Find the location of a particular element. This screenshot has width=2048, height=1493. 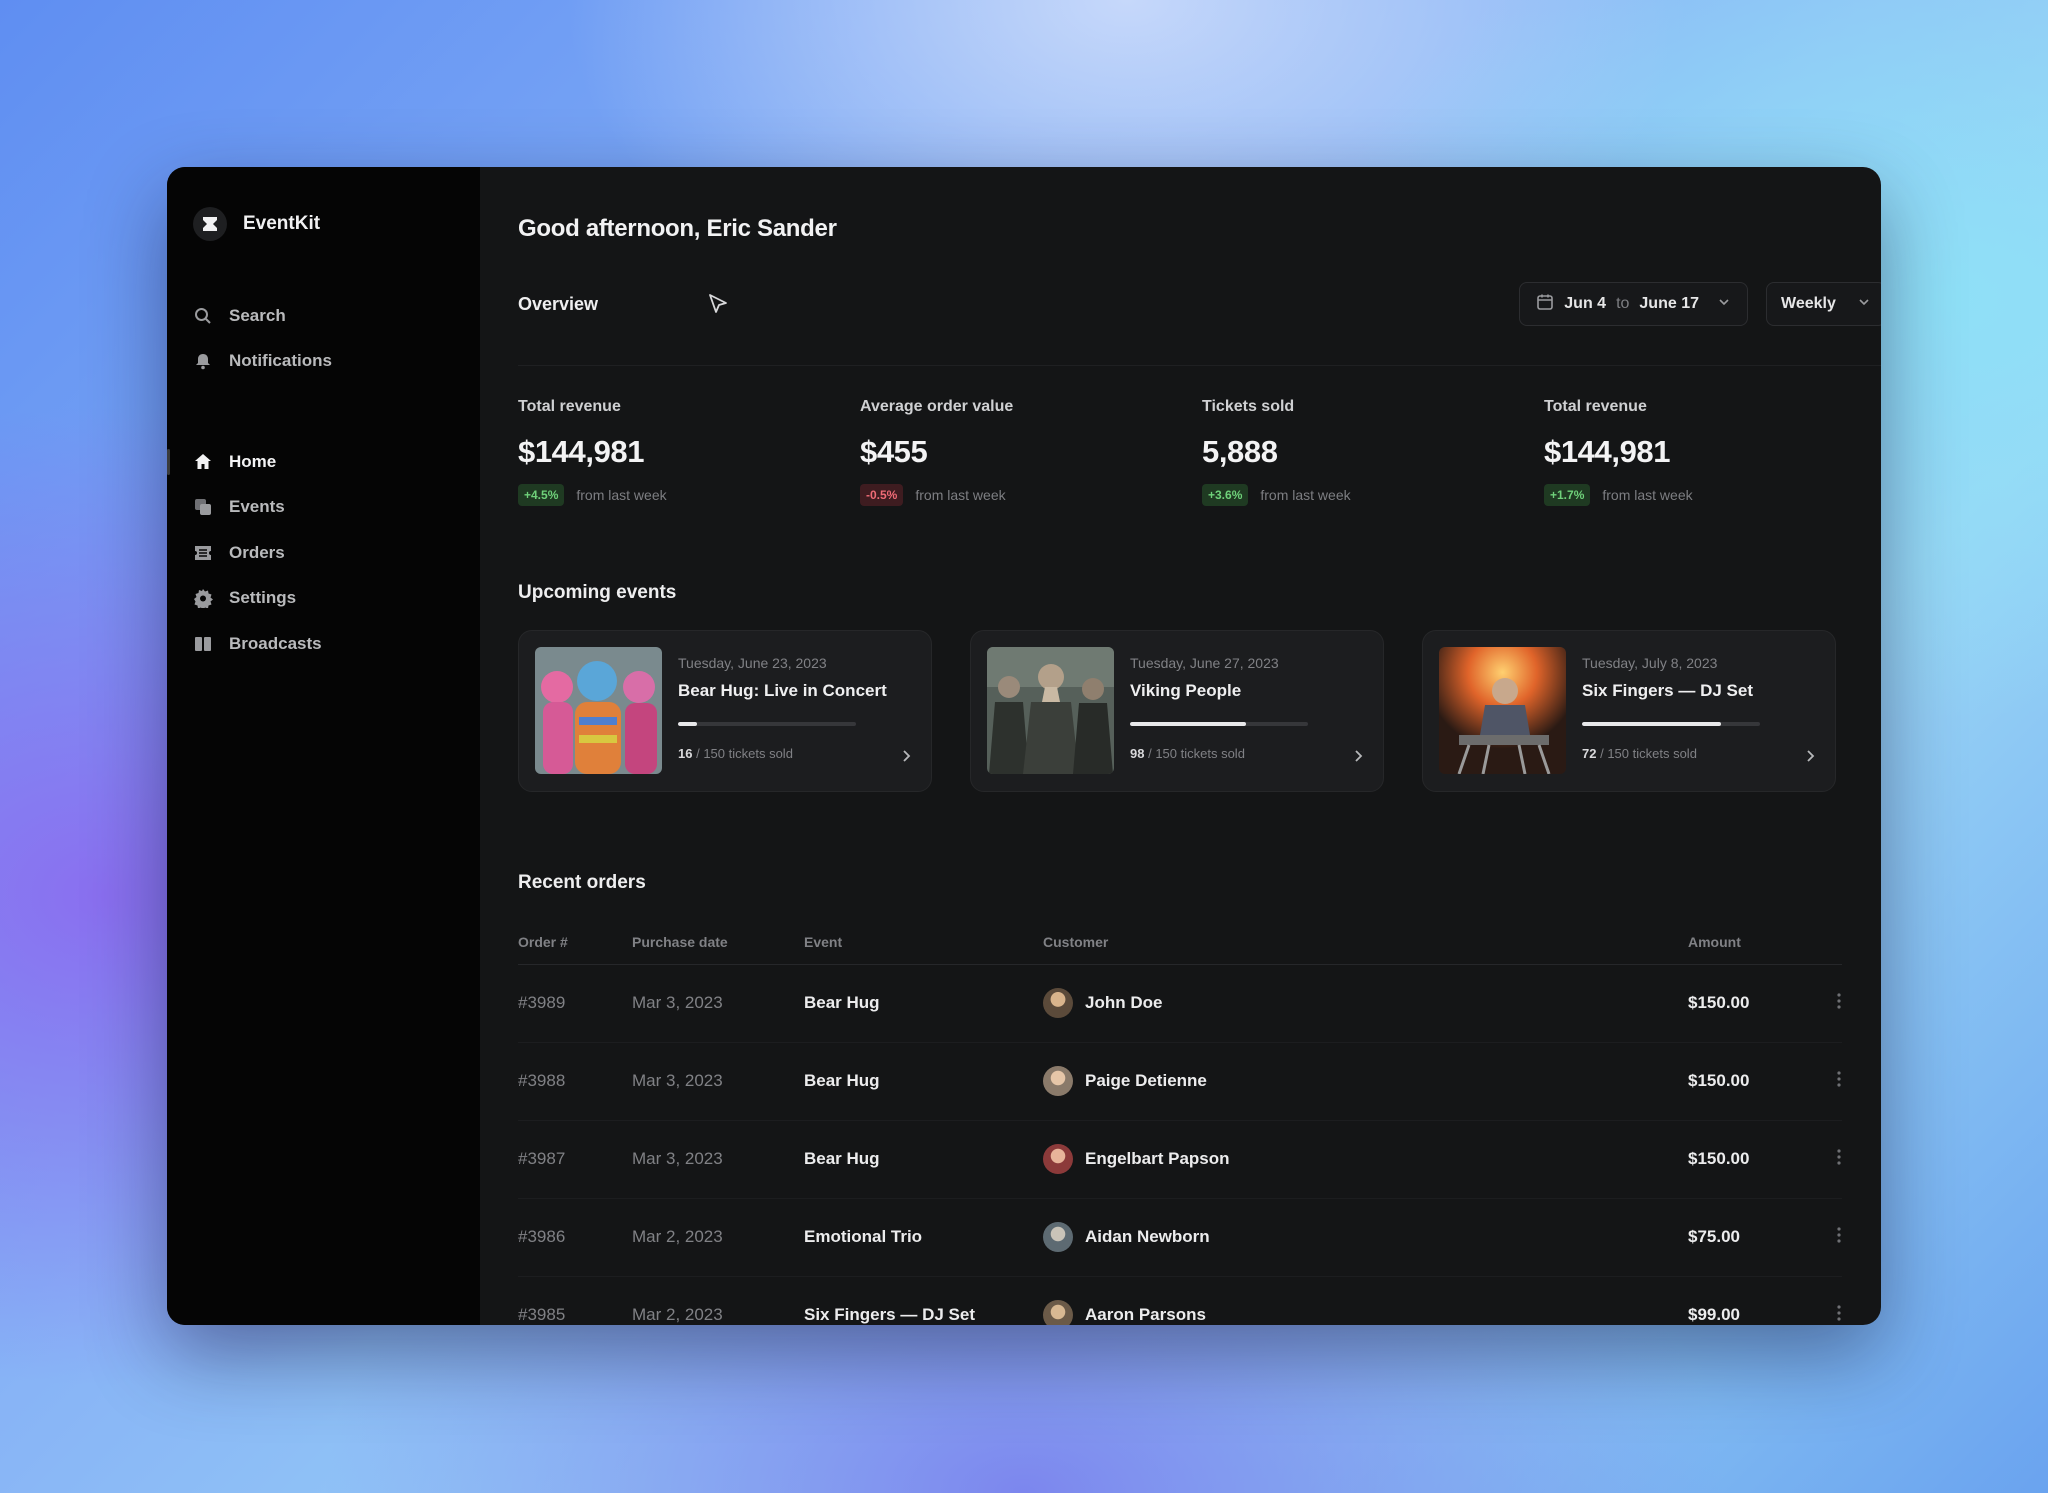

sidebar-item-settings: Settings is located at coordinates (336, 599).